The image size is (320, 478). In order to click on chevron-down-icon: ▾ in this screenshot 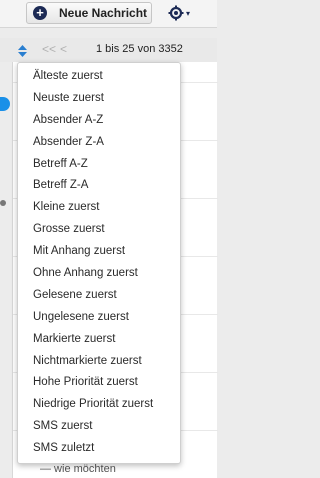, I will do `click(188, 13)`.